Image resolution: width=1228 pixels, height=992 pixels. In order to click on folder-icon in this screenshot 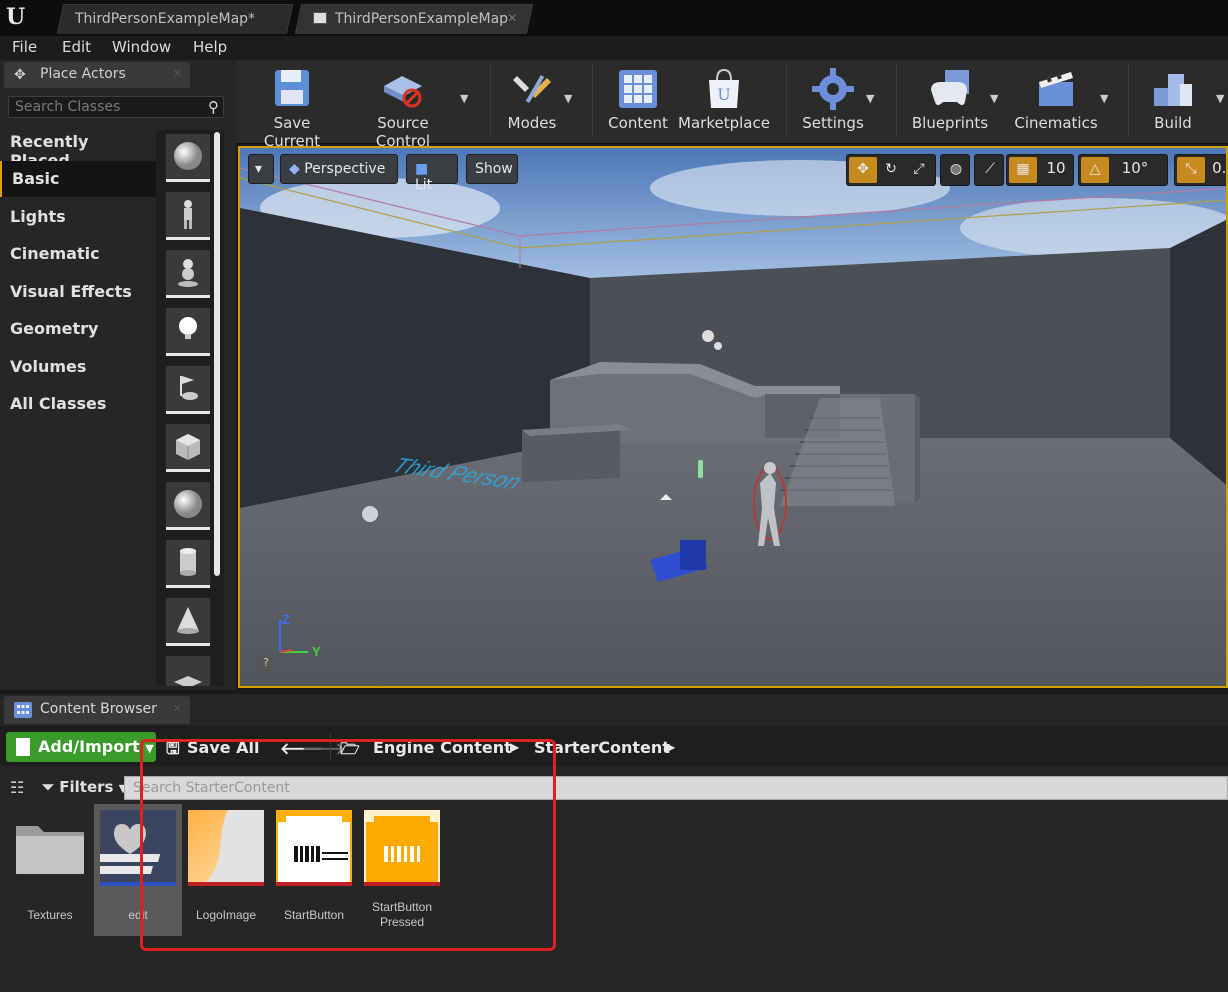, I will do `click(50, 850)`.